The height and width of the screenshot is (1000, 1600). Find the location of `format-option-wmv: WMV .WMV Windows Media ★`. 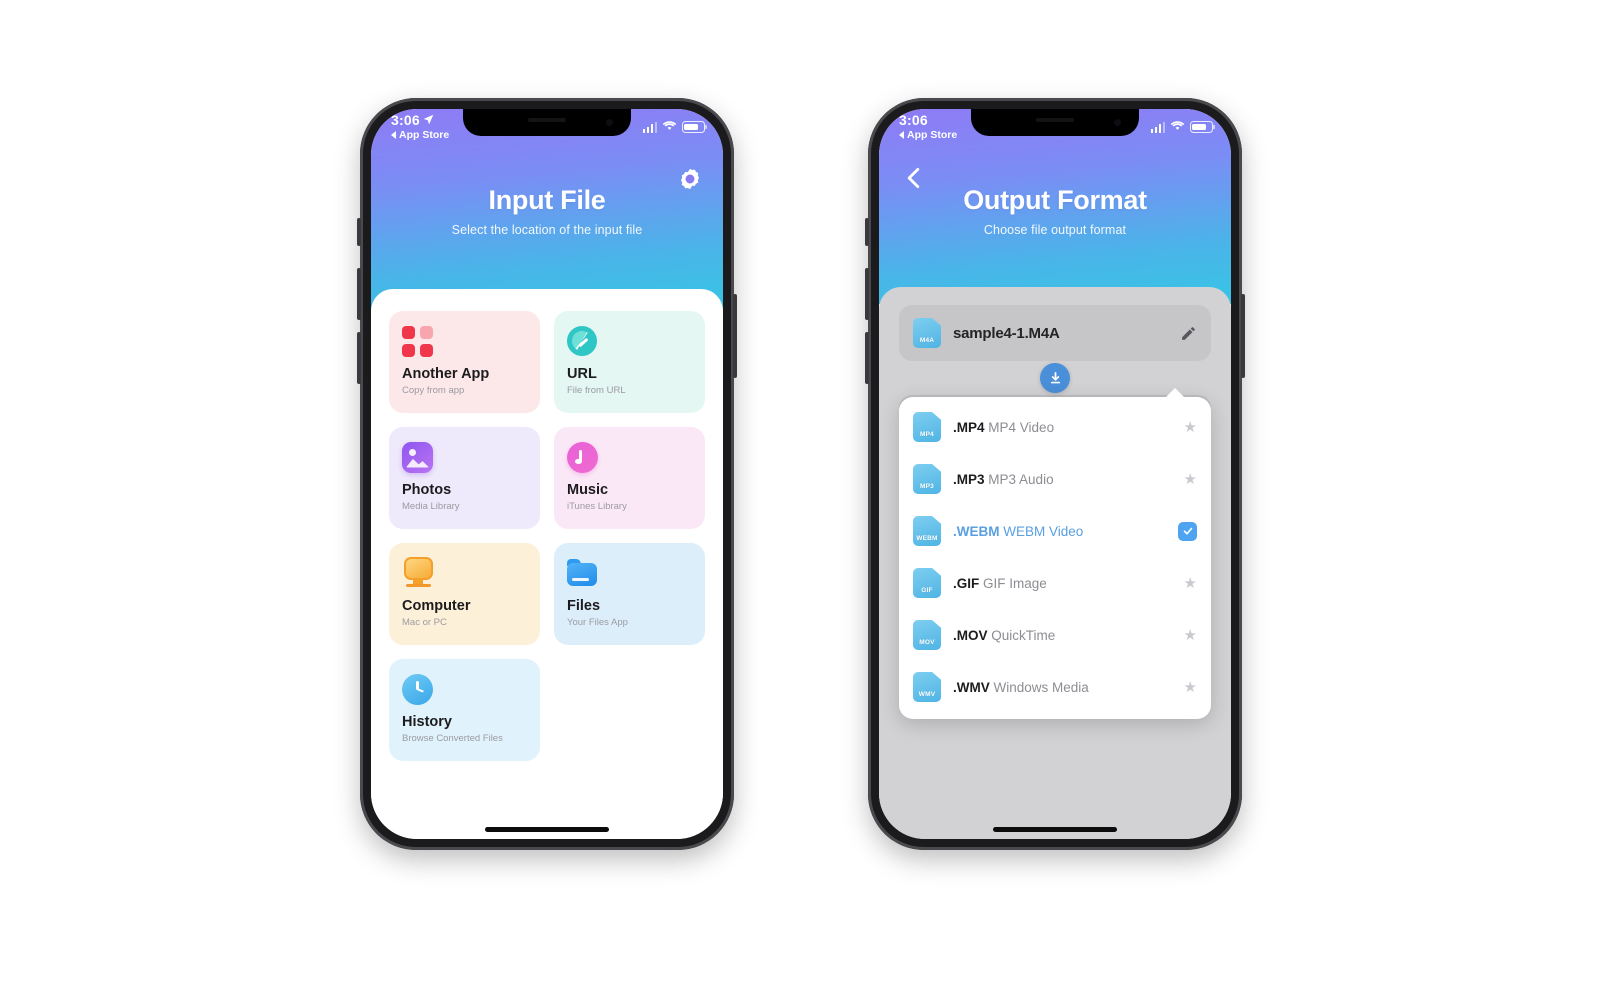

format-option-wmv: WMV .WMV Windows Media ★ is located at coordinates (1055, 687).